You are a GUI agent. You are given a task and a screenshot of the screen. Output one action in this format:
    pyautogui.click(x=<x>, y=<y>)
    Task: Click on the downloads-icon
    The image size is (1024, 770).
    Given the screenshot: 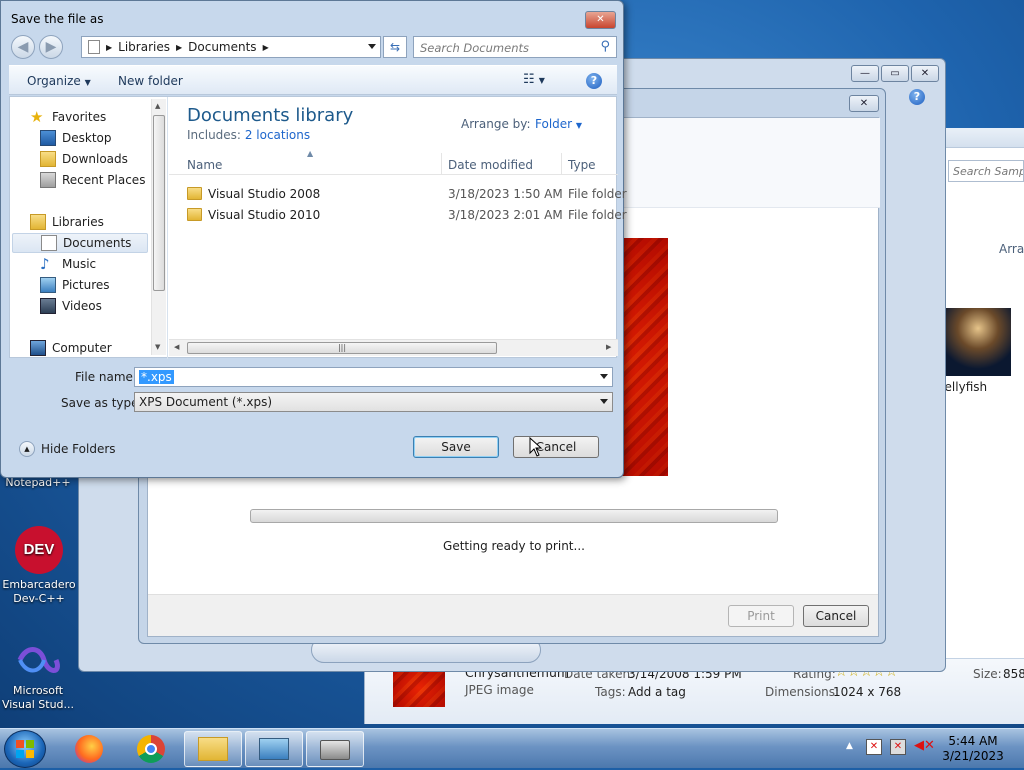 What is the action you would take?
    pyautogui.click(x=48, y=159)
    